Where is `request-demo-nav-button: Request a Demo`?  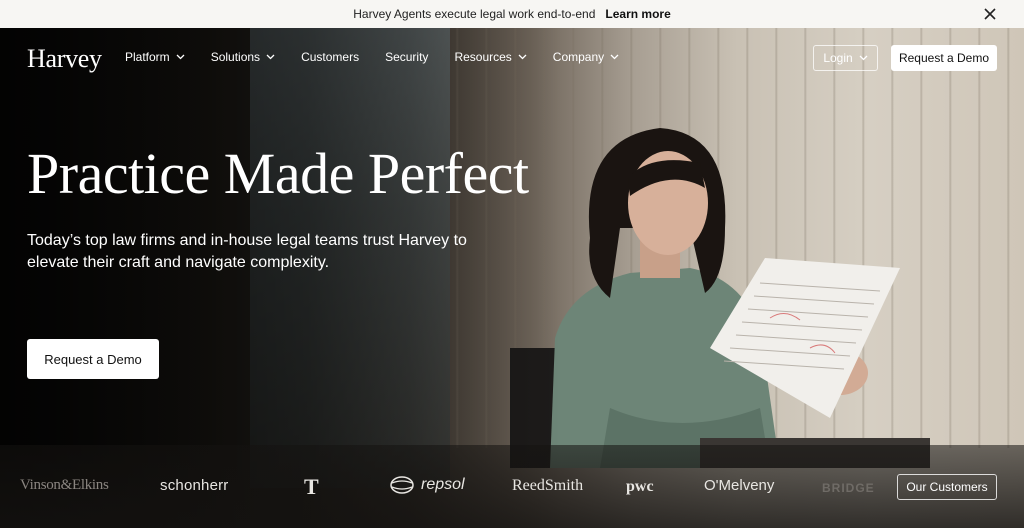
request-demo-nav-button: Request a Demo is located at coordinates (944, 58).